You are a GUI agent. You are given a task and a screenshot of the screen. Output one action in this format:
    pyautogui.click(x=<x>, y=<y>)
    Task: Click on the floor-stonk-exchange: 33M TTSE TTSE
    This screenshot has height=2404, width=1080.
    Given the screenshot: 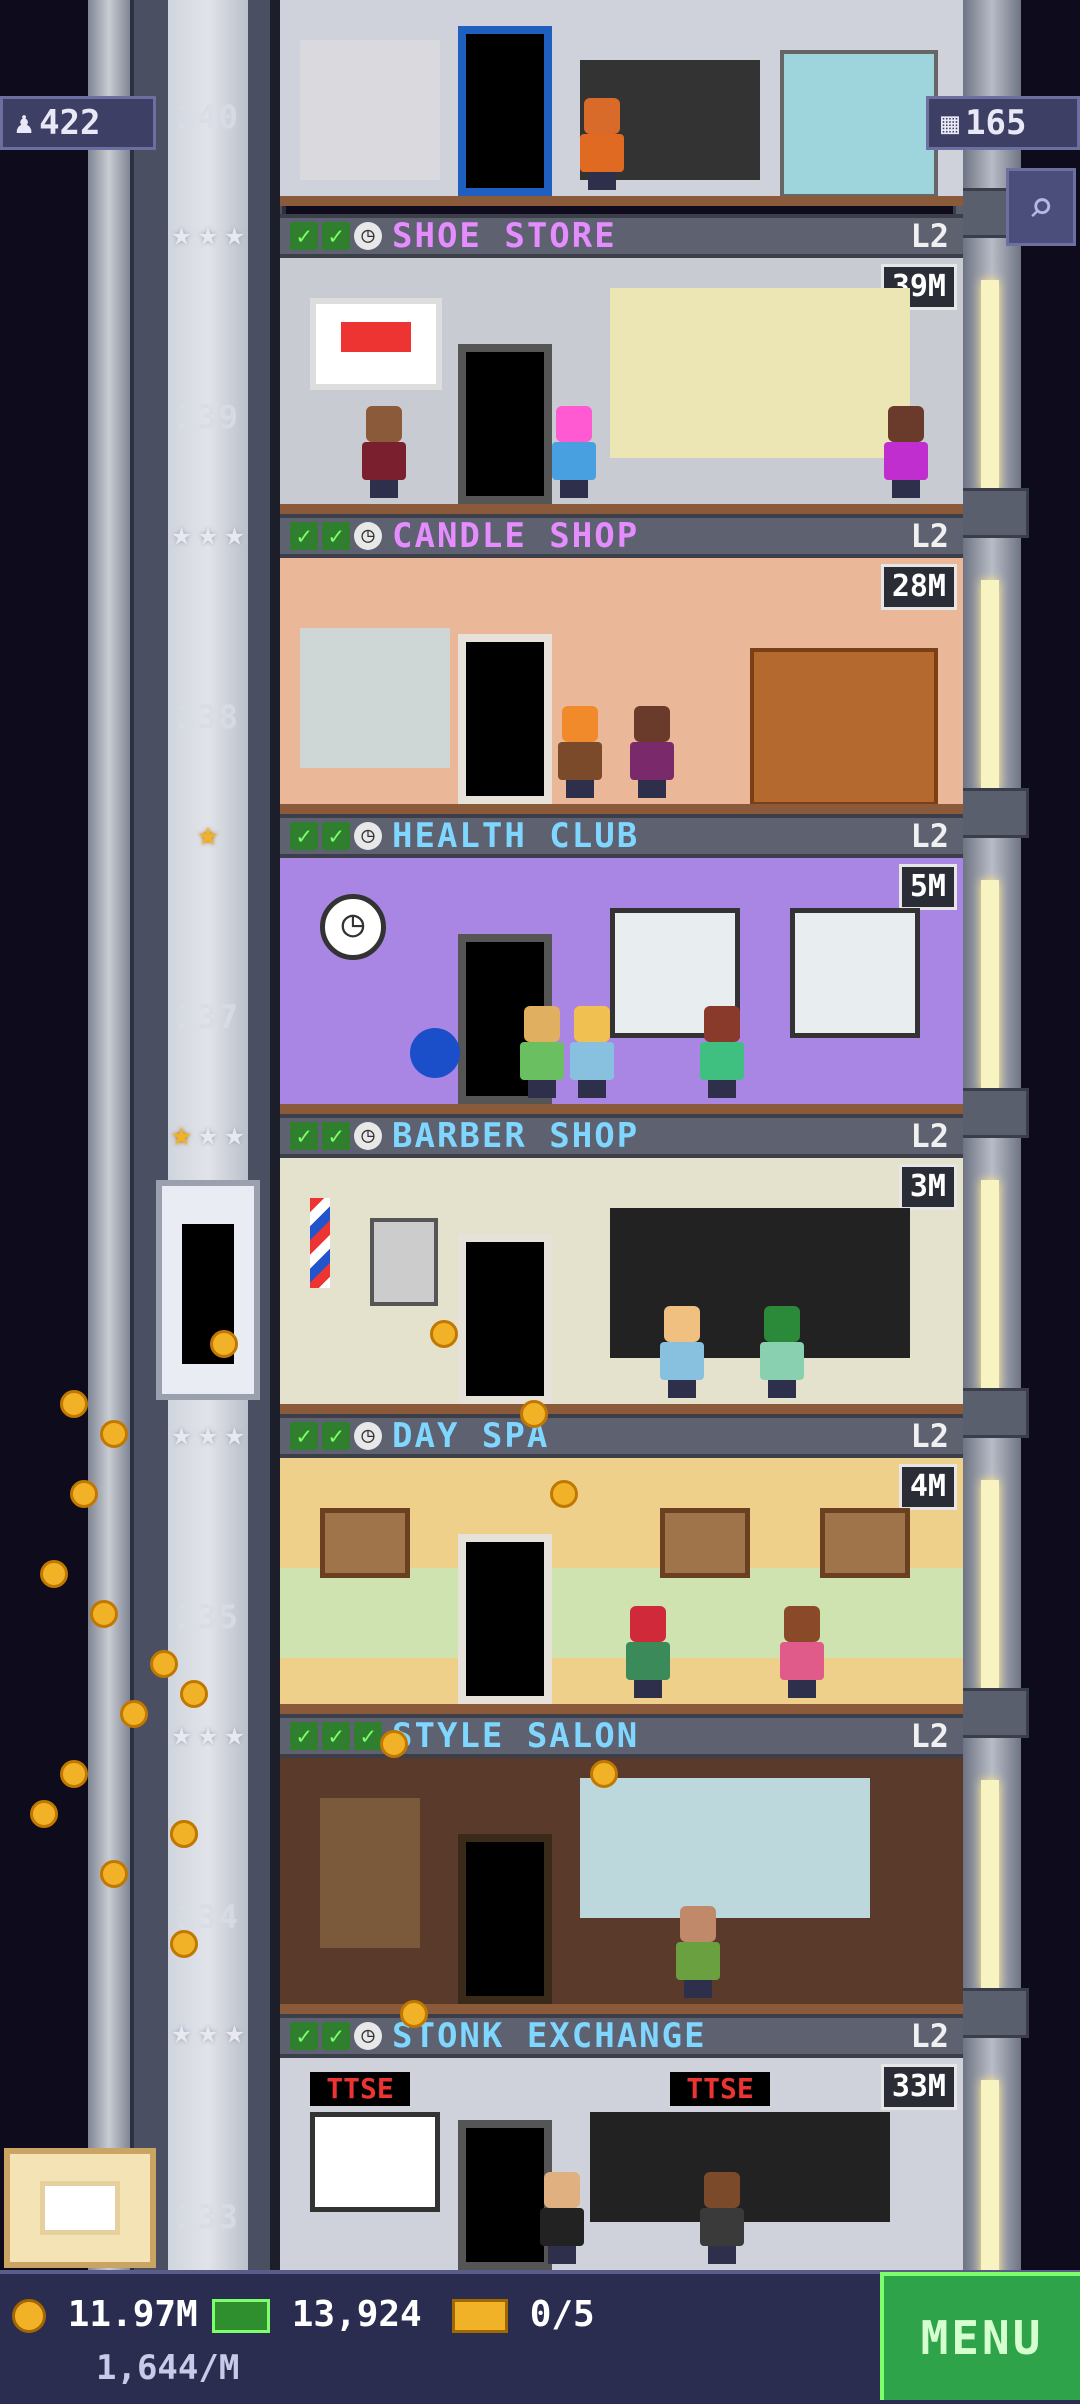 What is the action you would take?
    pyautogui.click(x=621, y=2164)
    